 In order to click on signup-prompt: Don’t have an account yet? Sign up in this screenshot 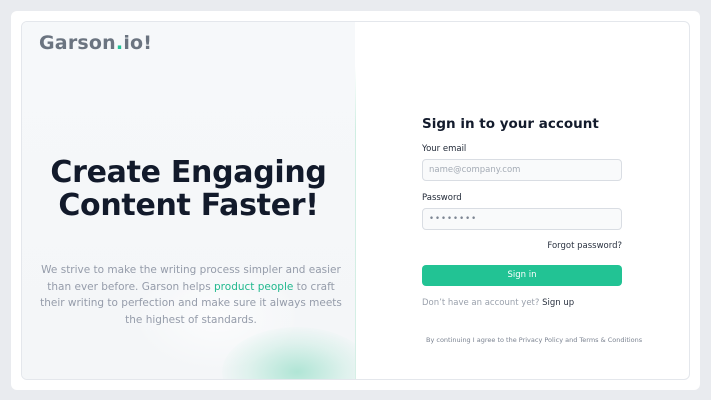, I will do `click(498, 303)`.